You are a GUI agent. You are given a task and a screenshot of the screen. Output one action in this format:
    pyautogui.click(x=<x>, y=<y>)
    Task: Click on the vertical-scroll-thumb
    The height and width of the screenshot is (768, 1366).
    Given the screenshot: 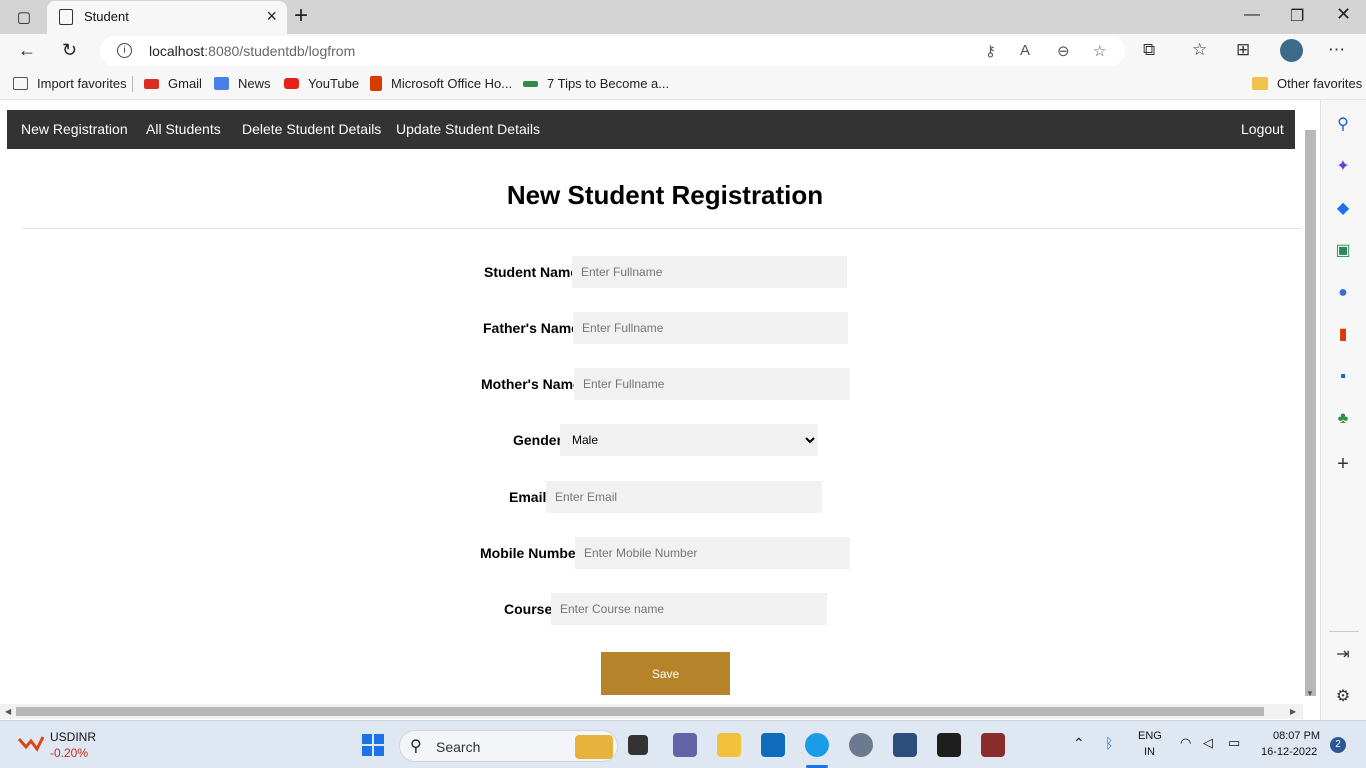 What is the action you would take?
    pyautogui.click(x=1310, y=413)
    